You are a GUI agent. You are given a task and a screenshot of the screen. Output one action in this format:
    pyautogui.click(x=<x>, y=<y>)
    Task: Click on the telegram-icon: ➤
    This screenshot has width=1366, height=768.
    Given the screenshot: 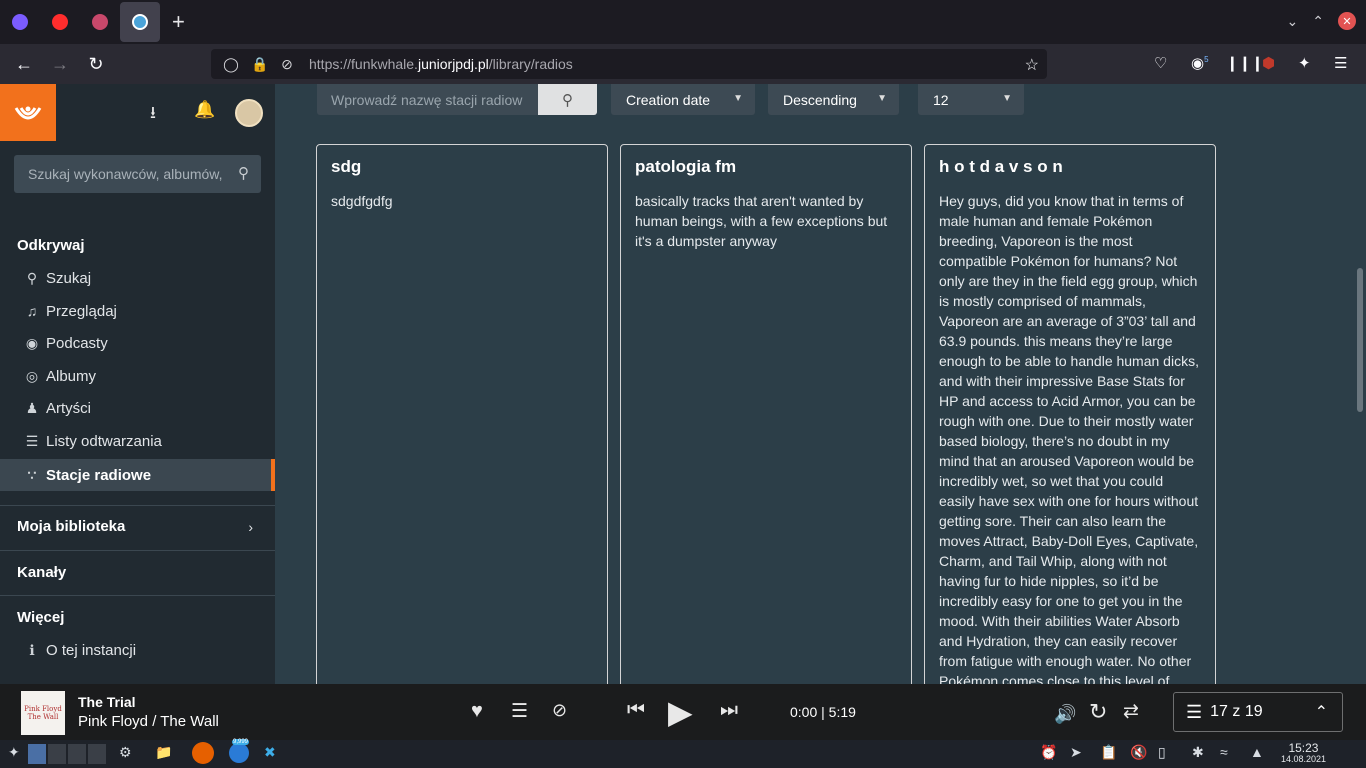 What is the action you would take?
    pyautogui.click(x=1076, y=752)
    